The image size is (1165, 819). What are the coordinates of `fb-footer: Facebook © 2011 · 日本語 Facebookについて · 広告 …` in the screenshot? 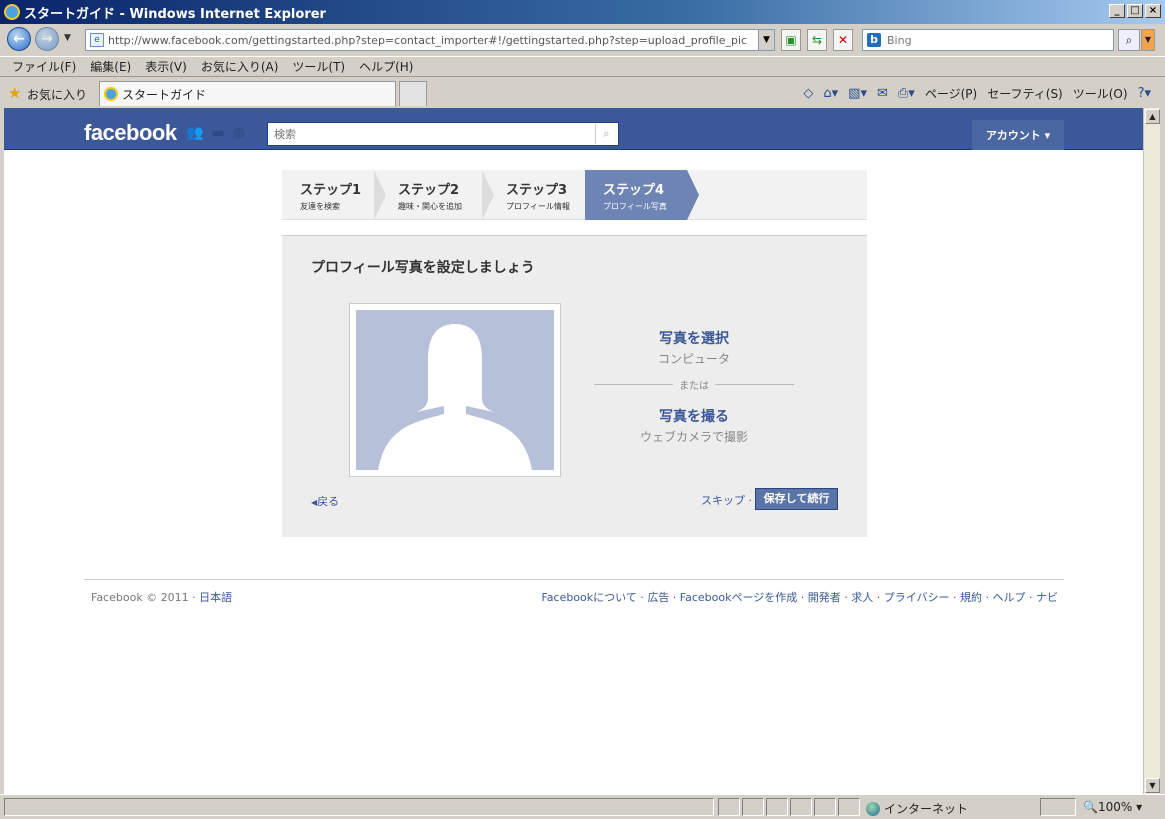 It's located at (574, 591).